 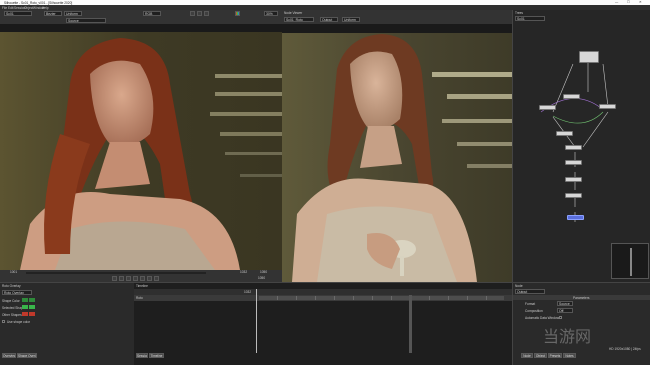 What do you see at coordinates (410, 324) in the screenshot?
I see `out-point-marker` at bounding box center [410, 324].